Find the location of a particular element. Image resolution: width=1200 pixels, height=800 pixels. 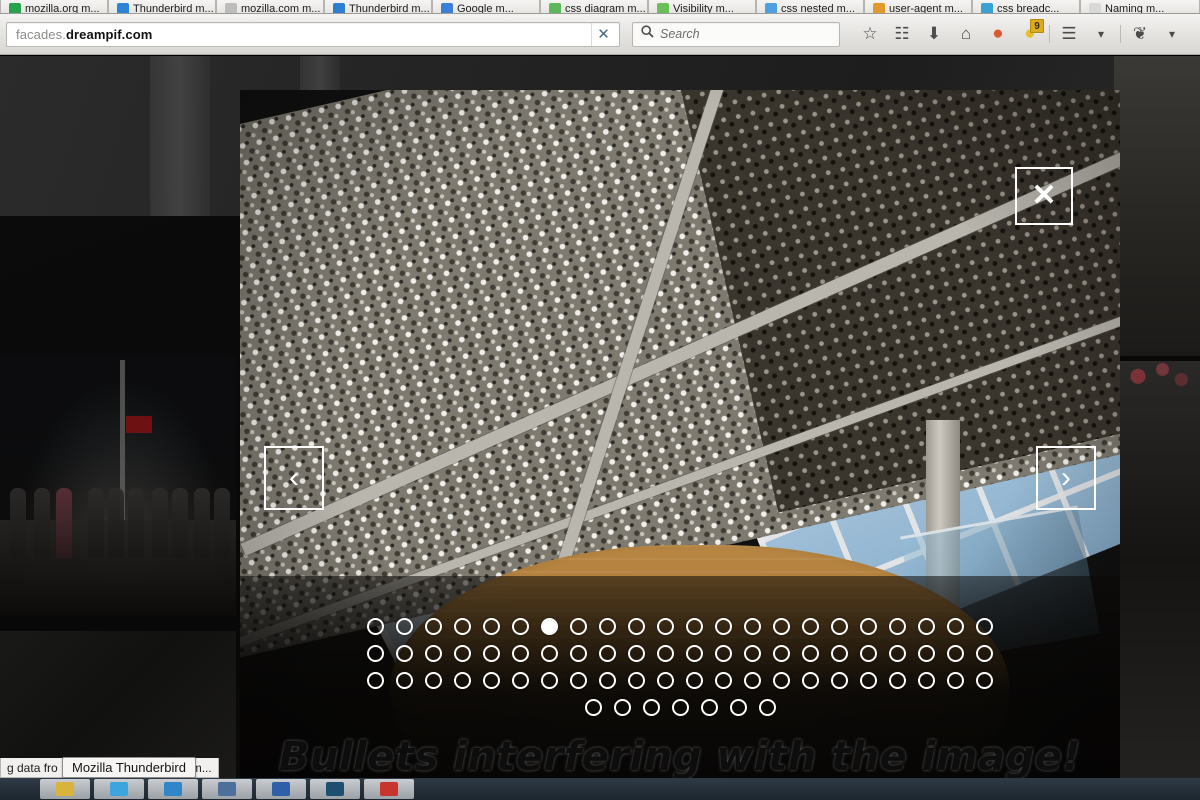

lightbox-prev-button: ‹ is located at coordinates (294, 478).